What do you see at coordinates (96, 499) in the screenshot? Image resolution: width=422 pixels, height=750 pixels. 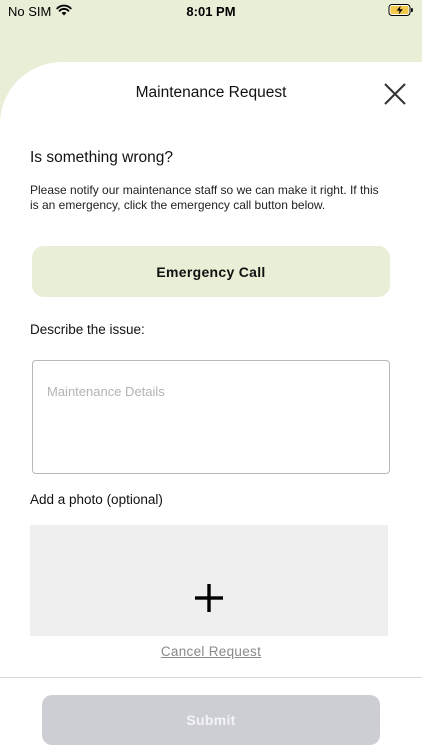 I see `add-photo-label: Add a photo (optional)` at bounding box center [96, 499].